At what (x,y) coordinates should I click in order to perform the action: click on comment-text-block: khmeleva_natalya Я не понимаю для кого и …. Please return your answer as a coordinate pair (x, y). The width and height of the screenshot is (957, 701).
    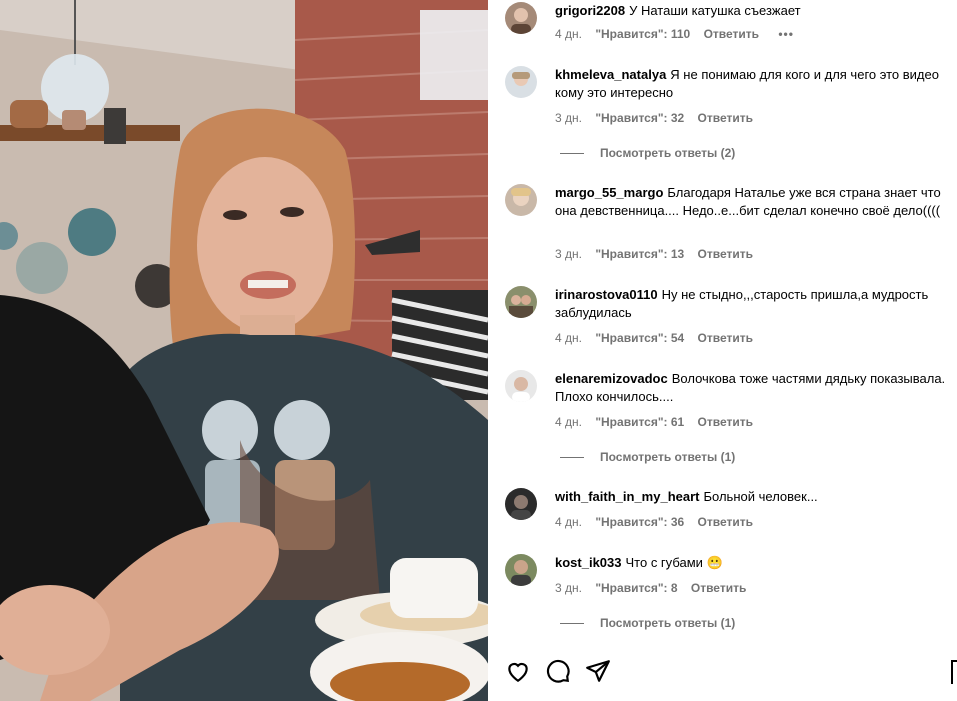
    Looking at the image, I should click on (751, 84).